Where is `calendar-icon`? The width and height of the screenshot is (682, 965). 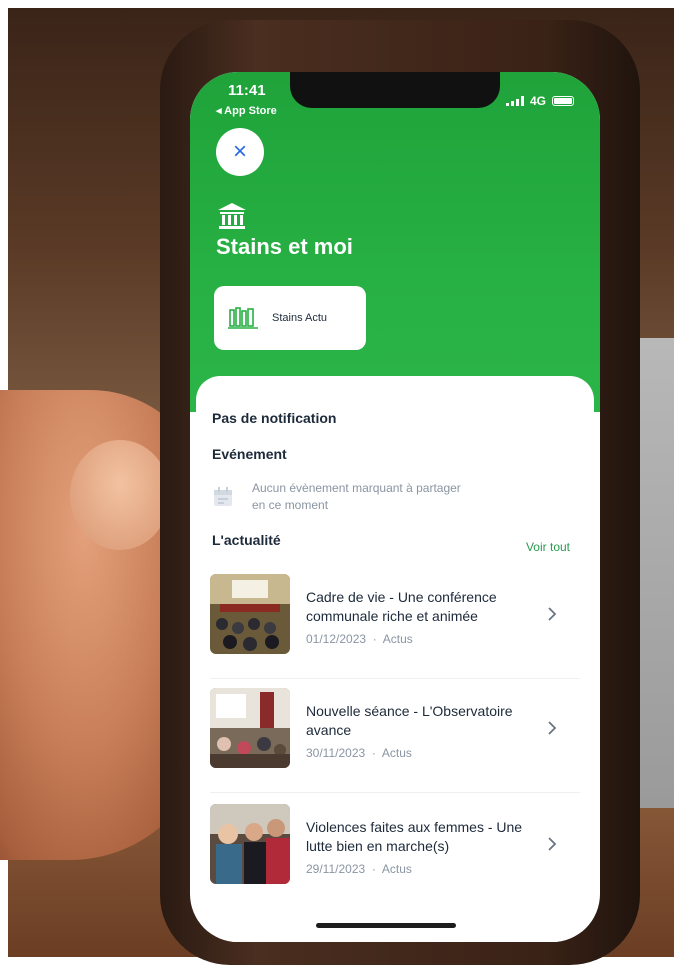
calendar-icon is located at coordinates (223, 496).